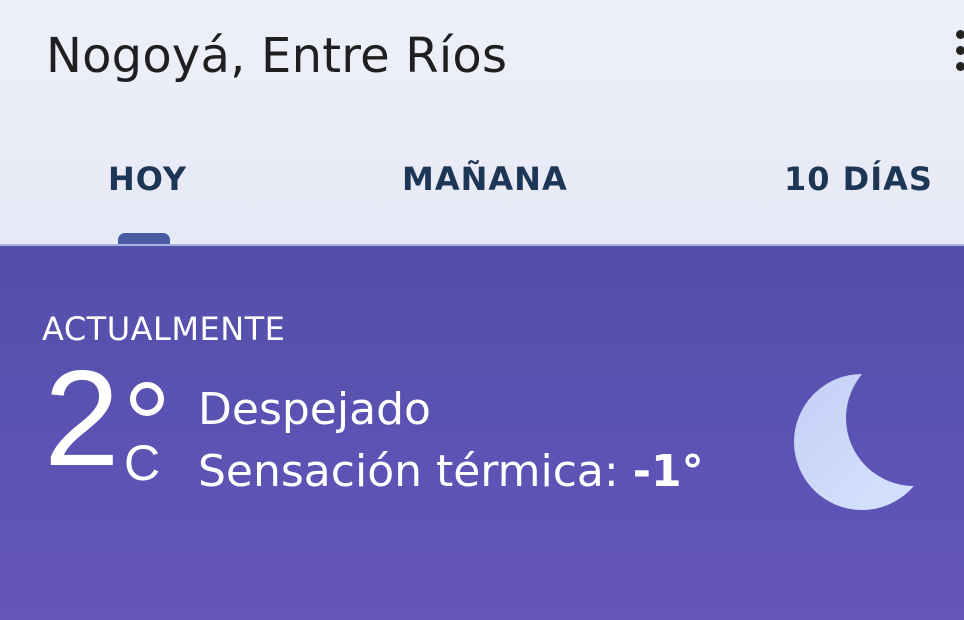 The height and width of the screenshot is (620, 964). Describe the element at coordinates (147, 399) in the screenshot. I see `degree-symbol` at that location.